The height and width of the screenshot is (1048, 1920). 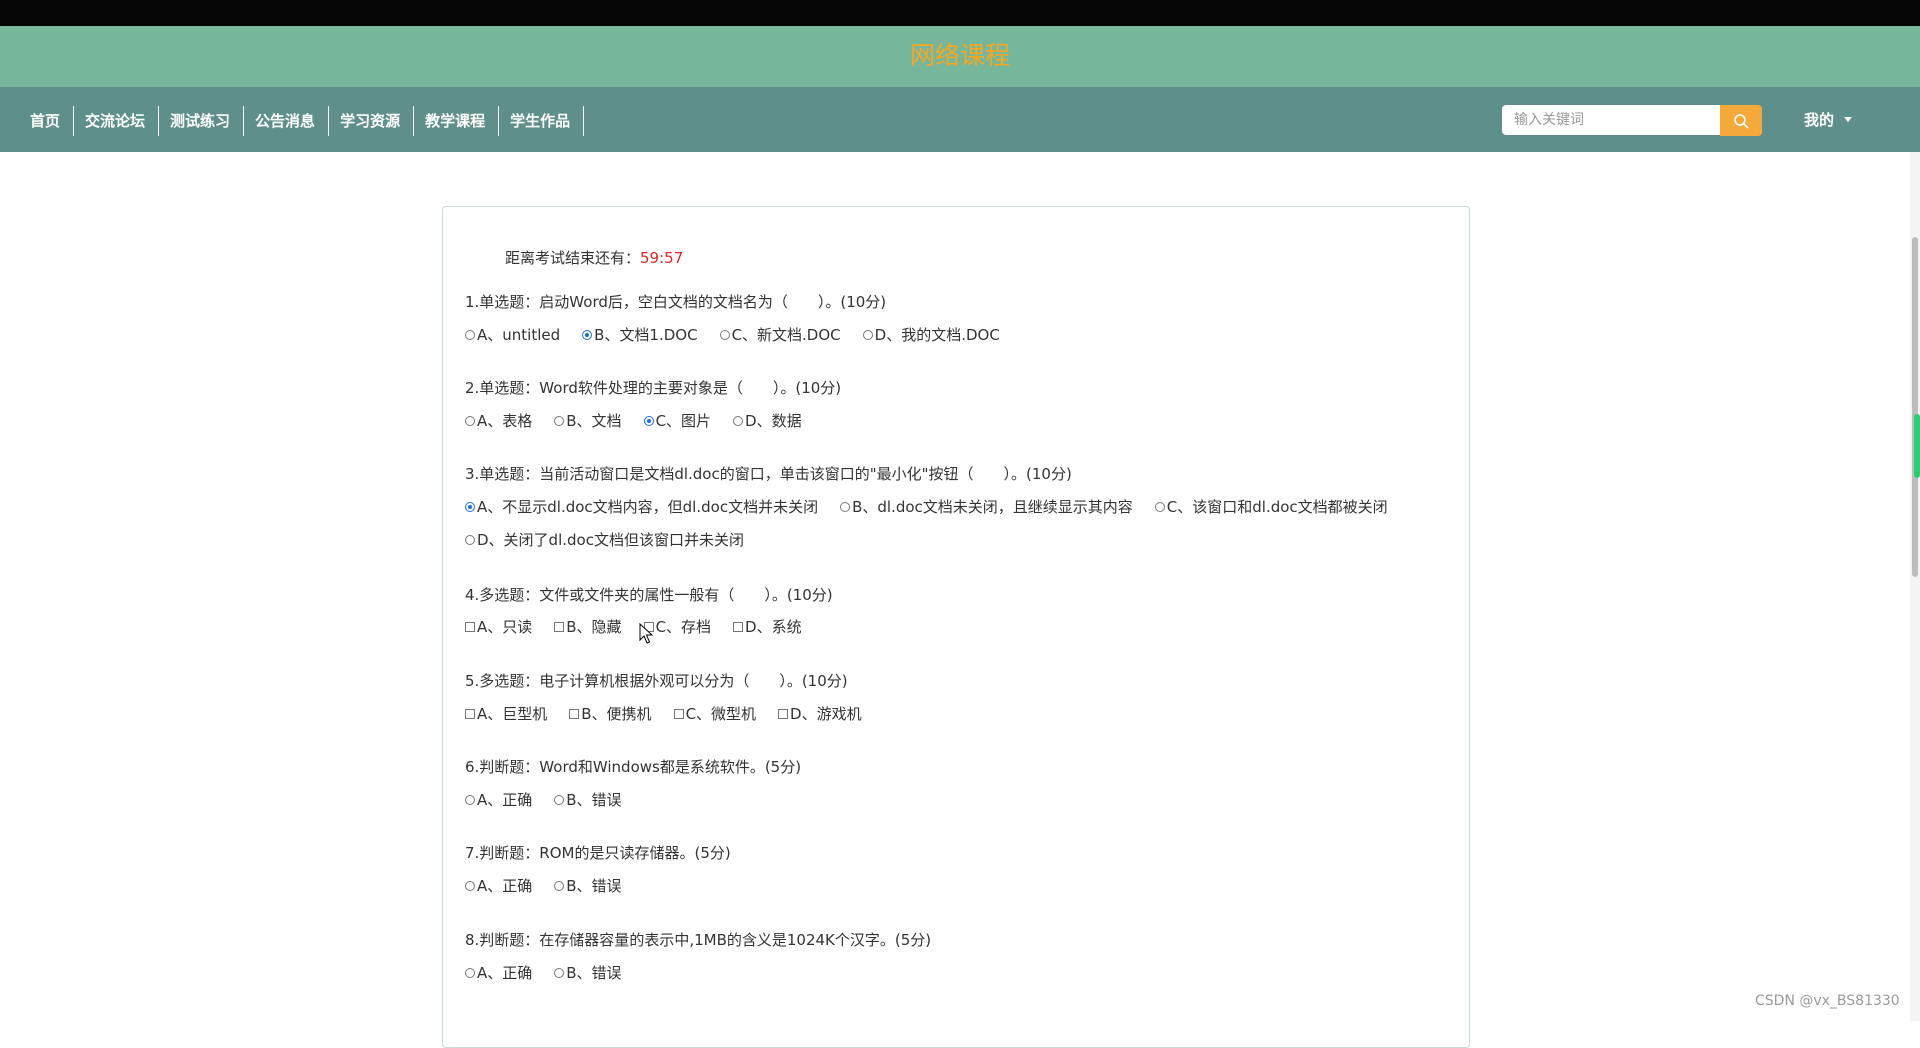 What do you see at coordinates (646, 335) in the screenshot?
I see `option-label: B、文档1.DOC` at bounding box center [646, 335].